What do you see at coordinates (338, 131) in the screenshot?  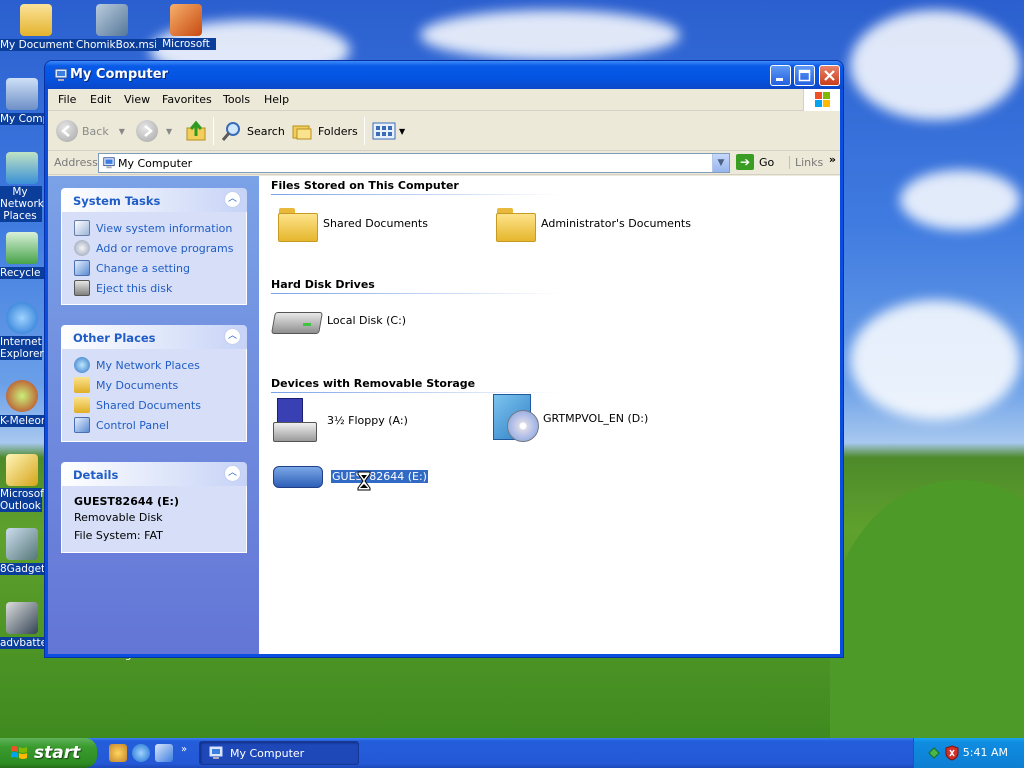 I see `folders-label: Folders` at bounding box center [338, 131].